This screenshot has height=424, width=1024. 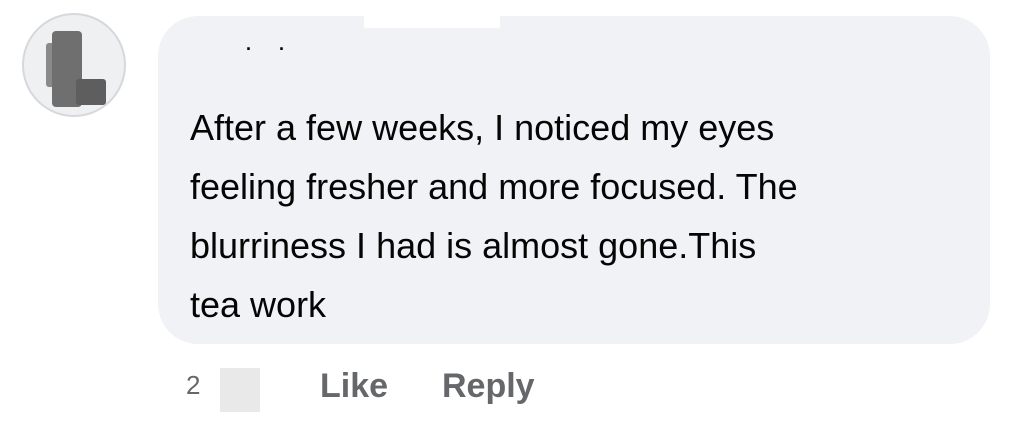 I want to click on timestamp-redaction, so click(x=240, y=390).